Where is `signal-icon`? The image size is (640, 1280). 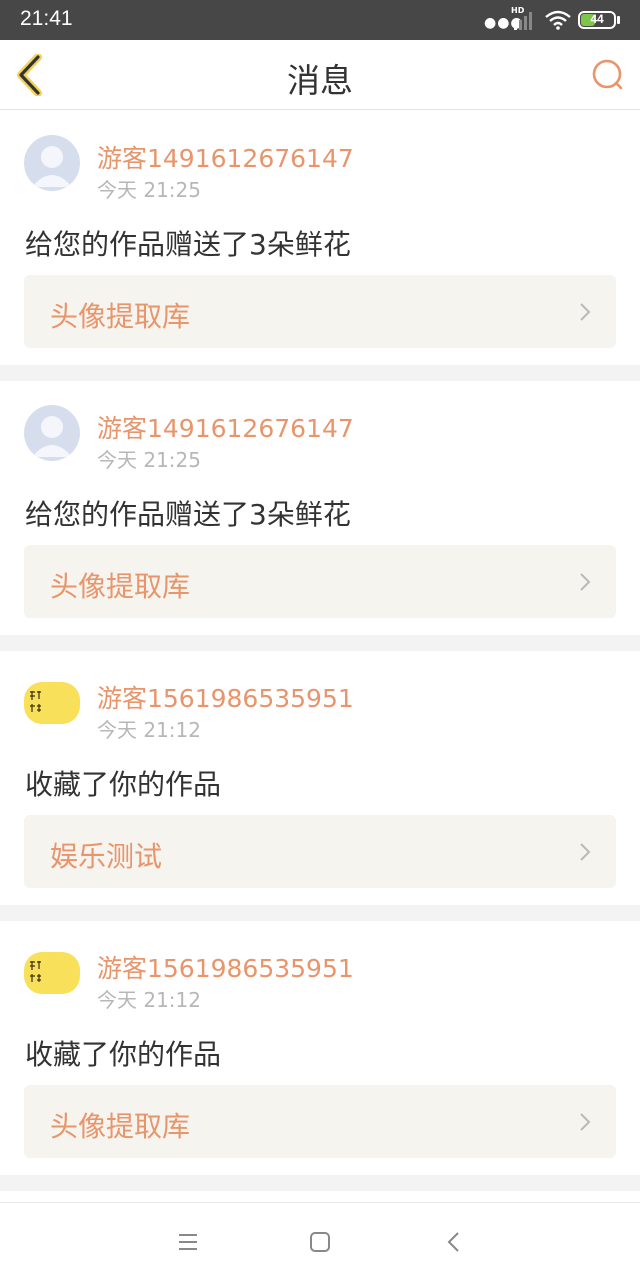
signal-icon is located at coordinates (523, 21).